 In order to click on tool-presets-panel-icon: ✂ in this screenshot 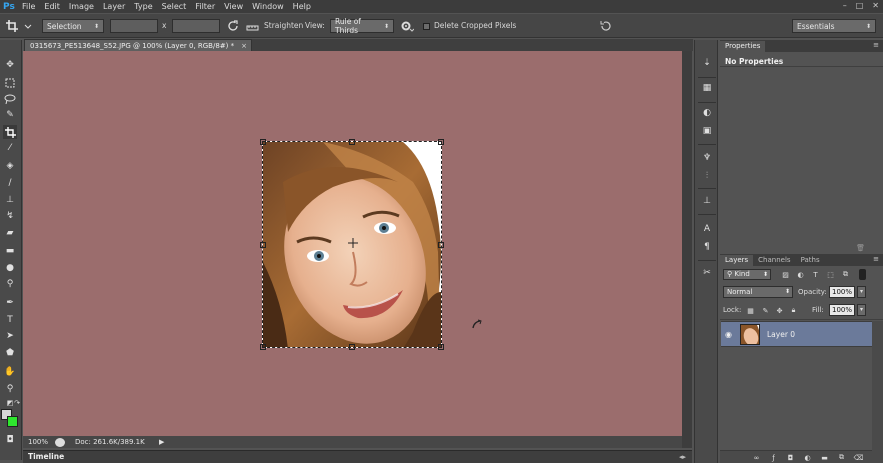, I will do `click(707, 273)`.